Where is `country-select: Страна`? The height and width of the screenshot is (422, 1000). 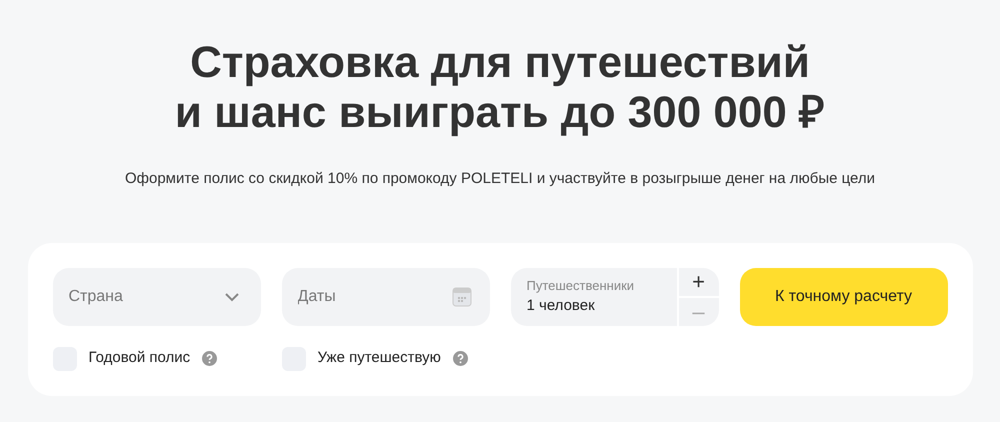
country-select: Страна is located at coordinates (156, 297).